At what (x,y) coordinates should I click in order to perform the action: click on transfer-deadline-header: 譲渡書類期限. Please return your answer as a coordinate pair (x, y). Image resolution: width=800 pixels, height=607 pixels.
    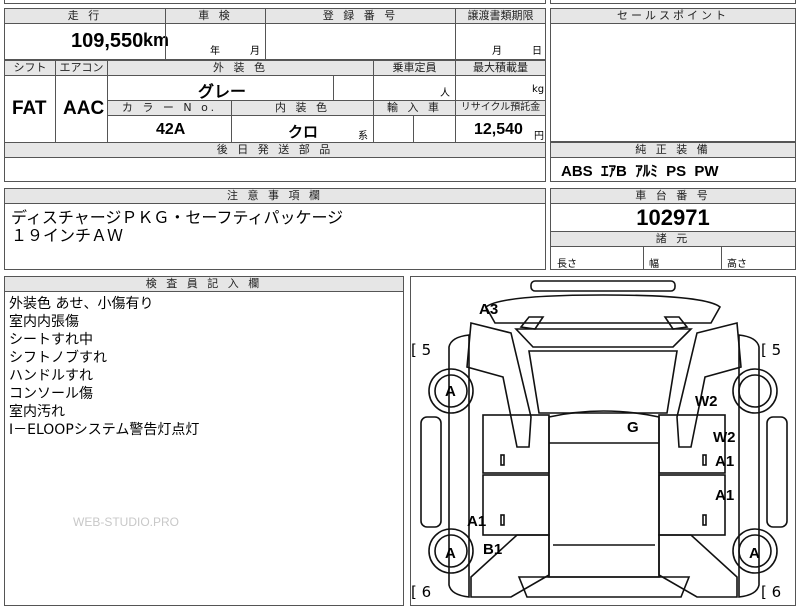
    Looking at the image, I should click on (500, 16).